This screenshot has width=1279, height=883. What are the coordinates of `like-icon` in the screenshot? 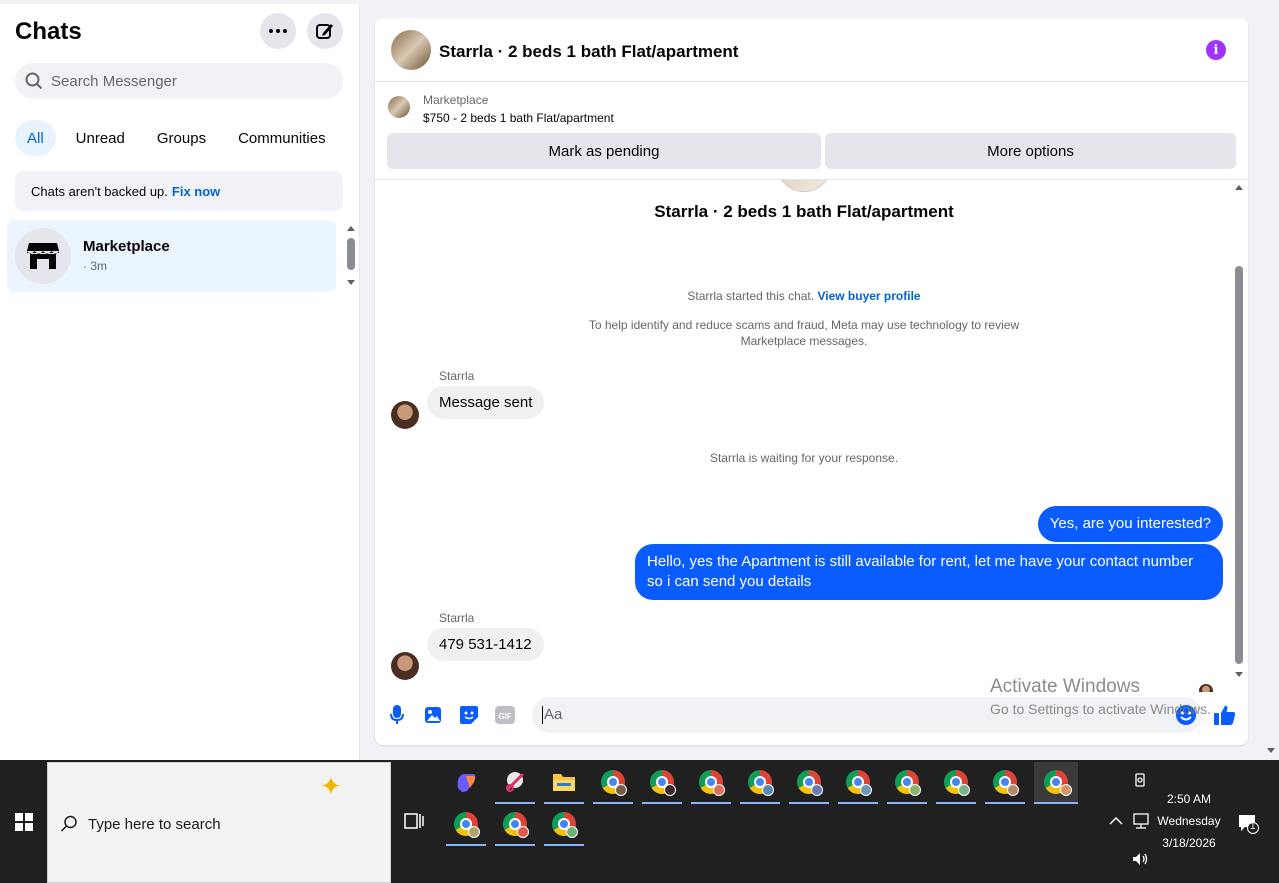 It's located at (1225, 715).